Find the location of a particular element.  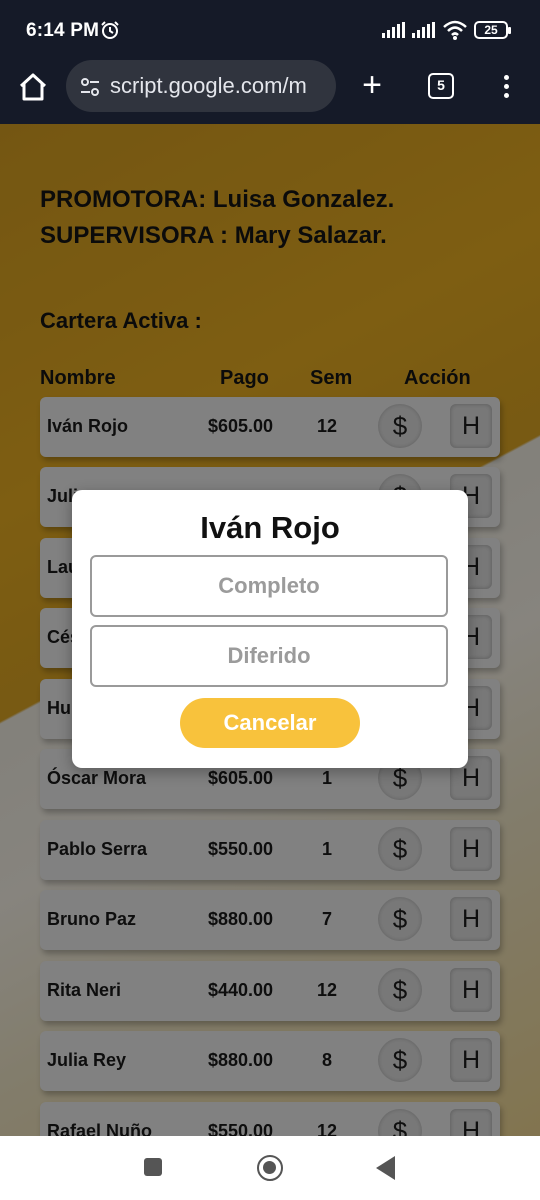

browser-toolbar: script.google.com/m + 5 is located at coordinates (270, 92).